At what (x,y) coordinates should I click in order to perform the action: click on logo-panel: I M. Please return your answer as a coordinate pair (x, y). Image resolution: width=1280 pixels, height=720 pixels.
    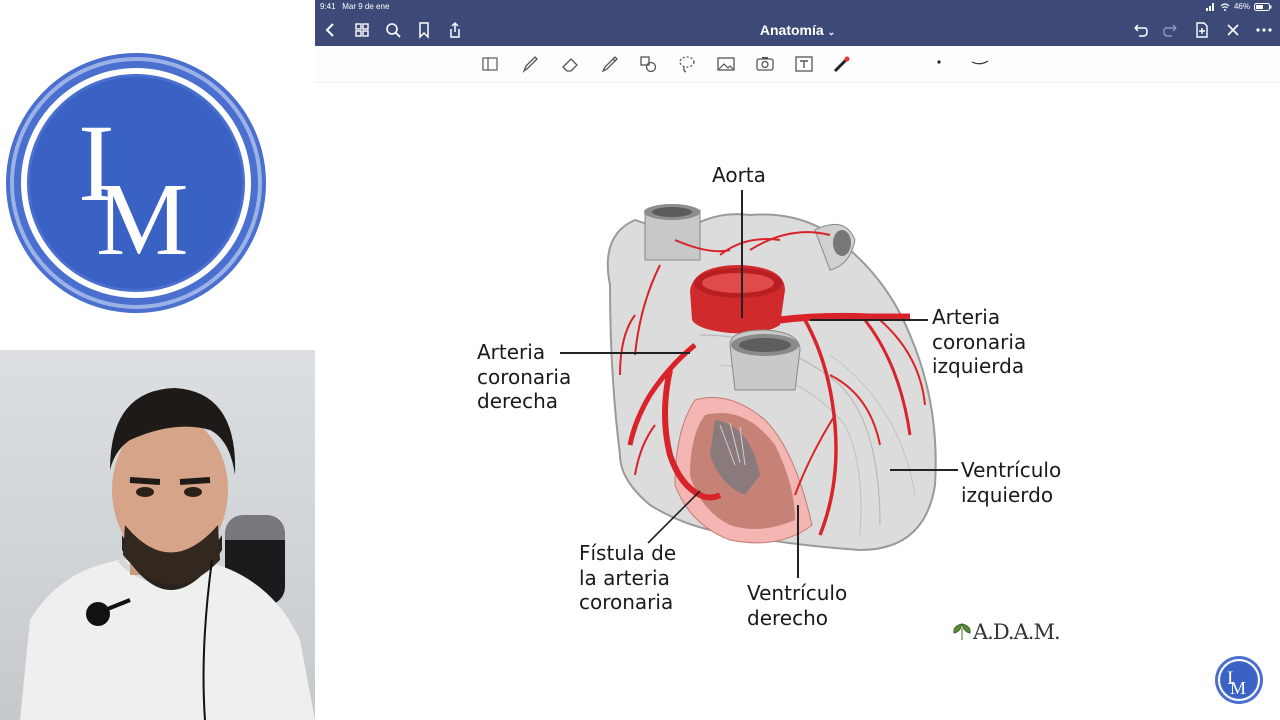
    Looking at the image, I should click on (157, 175).